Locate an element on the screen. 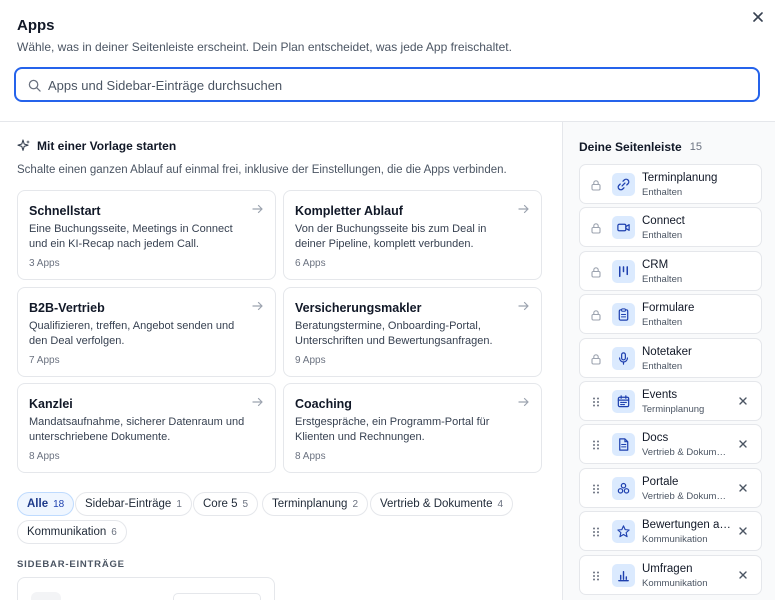 The width and height of the screenshot is (775, 600). sidebar-item-name: Notetaker is located at coordinates (667, 351).